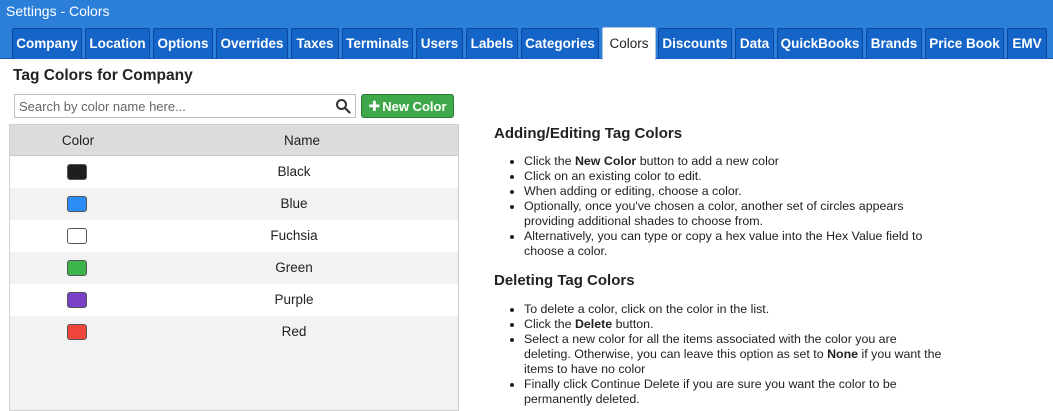 This screenshot has width=1053, height=411. I want to click on table-row: Purple, so click(234, 300).